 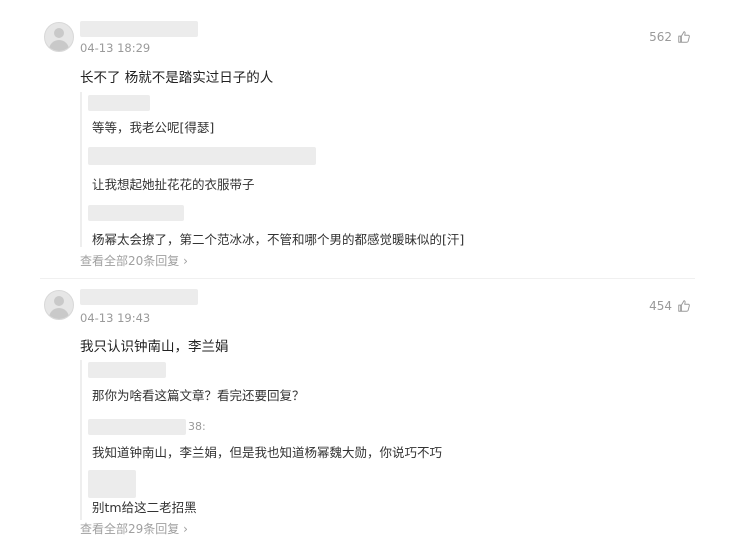 What do you see at coordinates (660, 37) in the screenshot?
I see `like-count: 562` at bounding box center [660, 37].